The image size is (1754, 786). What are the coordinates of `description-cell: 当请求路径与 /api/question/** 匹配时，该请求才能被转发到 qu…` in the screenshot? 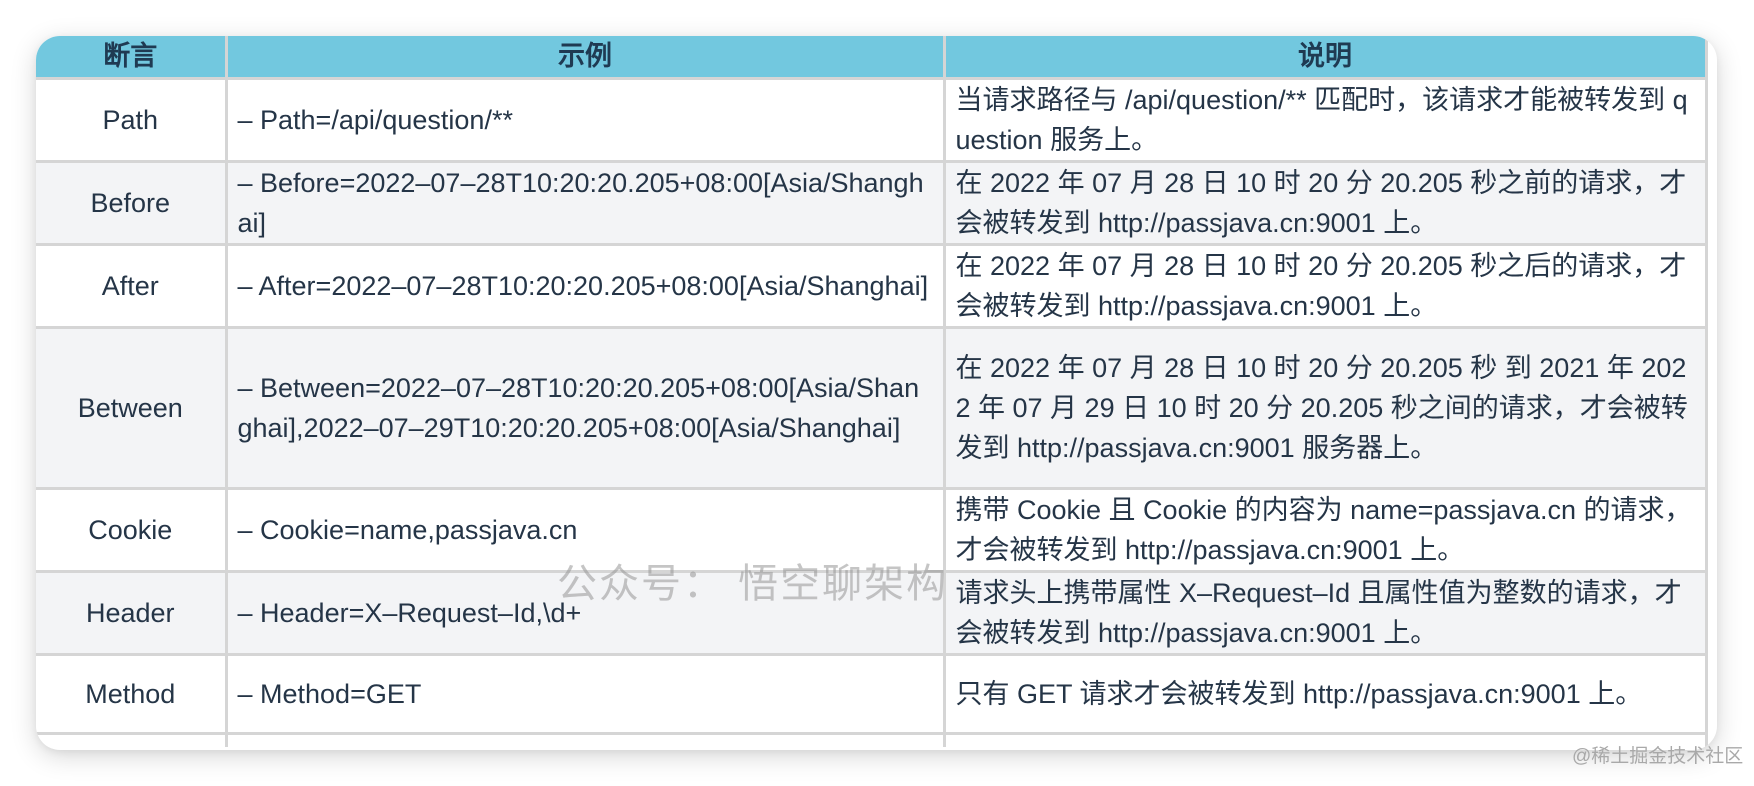 It's located at (1325, 120).